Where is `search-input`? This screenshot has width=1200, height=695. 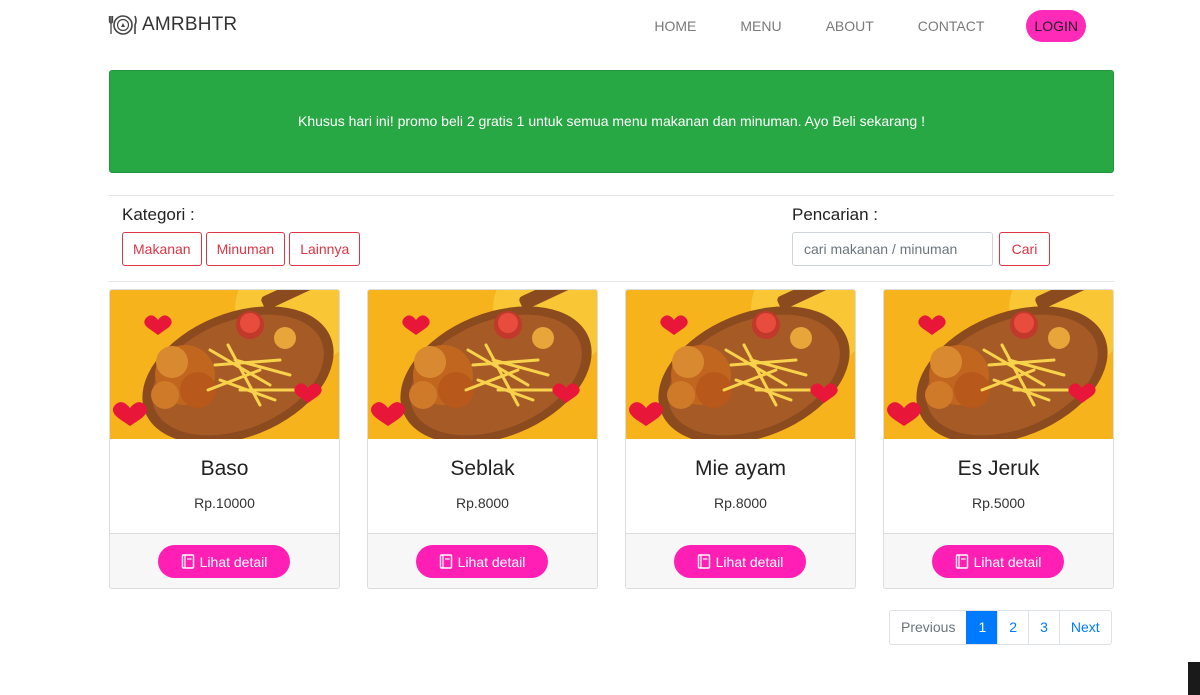 search-input is located at coordinates (892, 249).